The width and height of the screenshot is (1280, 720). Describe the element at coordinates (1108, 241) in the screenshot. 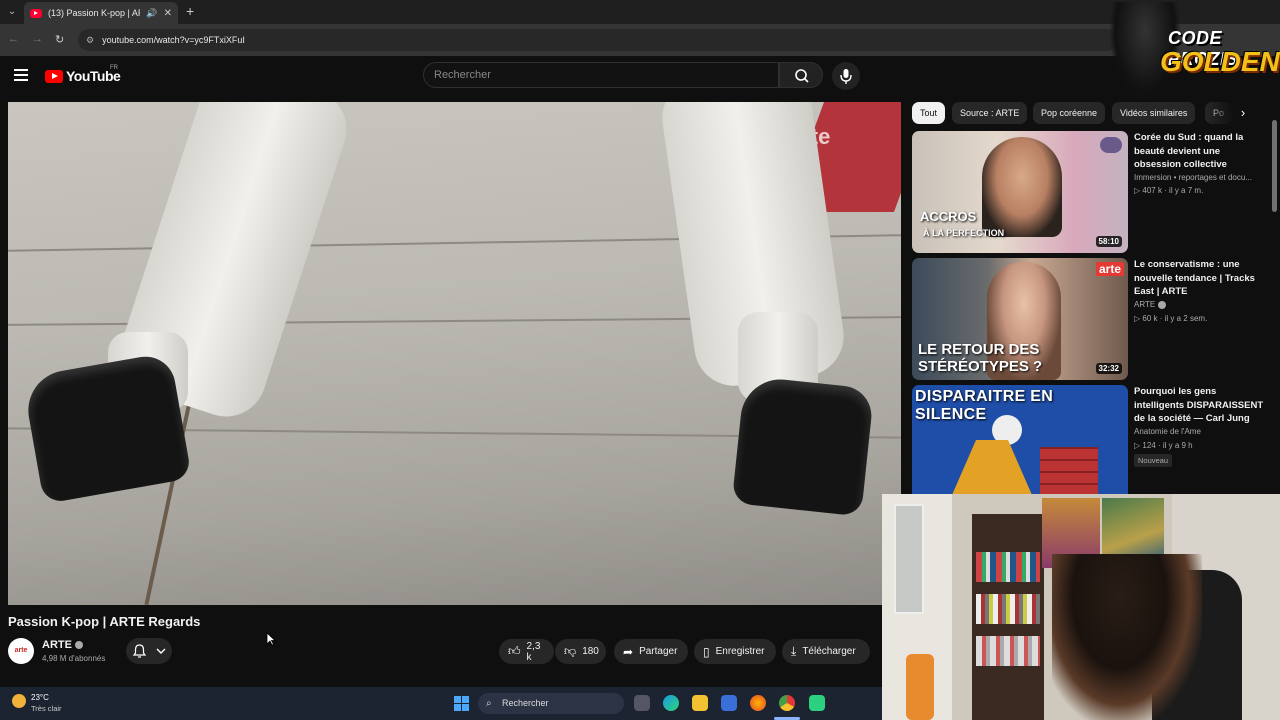

I see `video-duration: 58:10` at that location.